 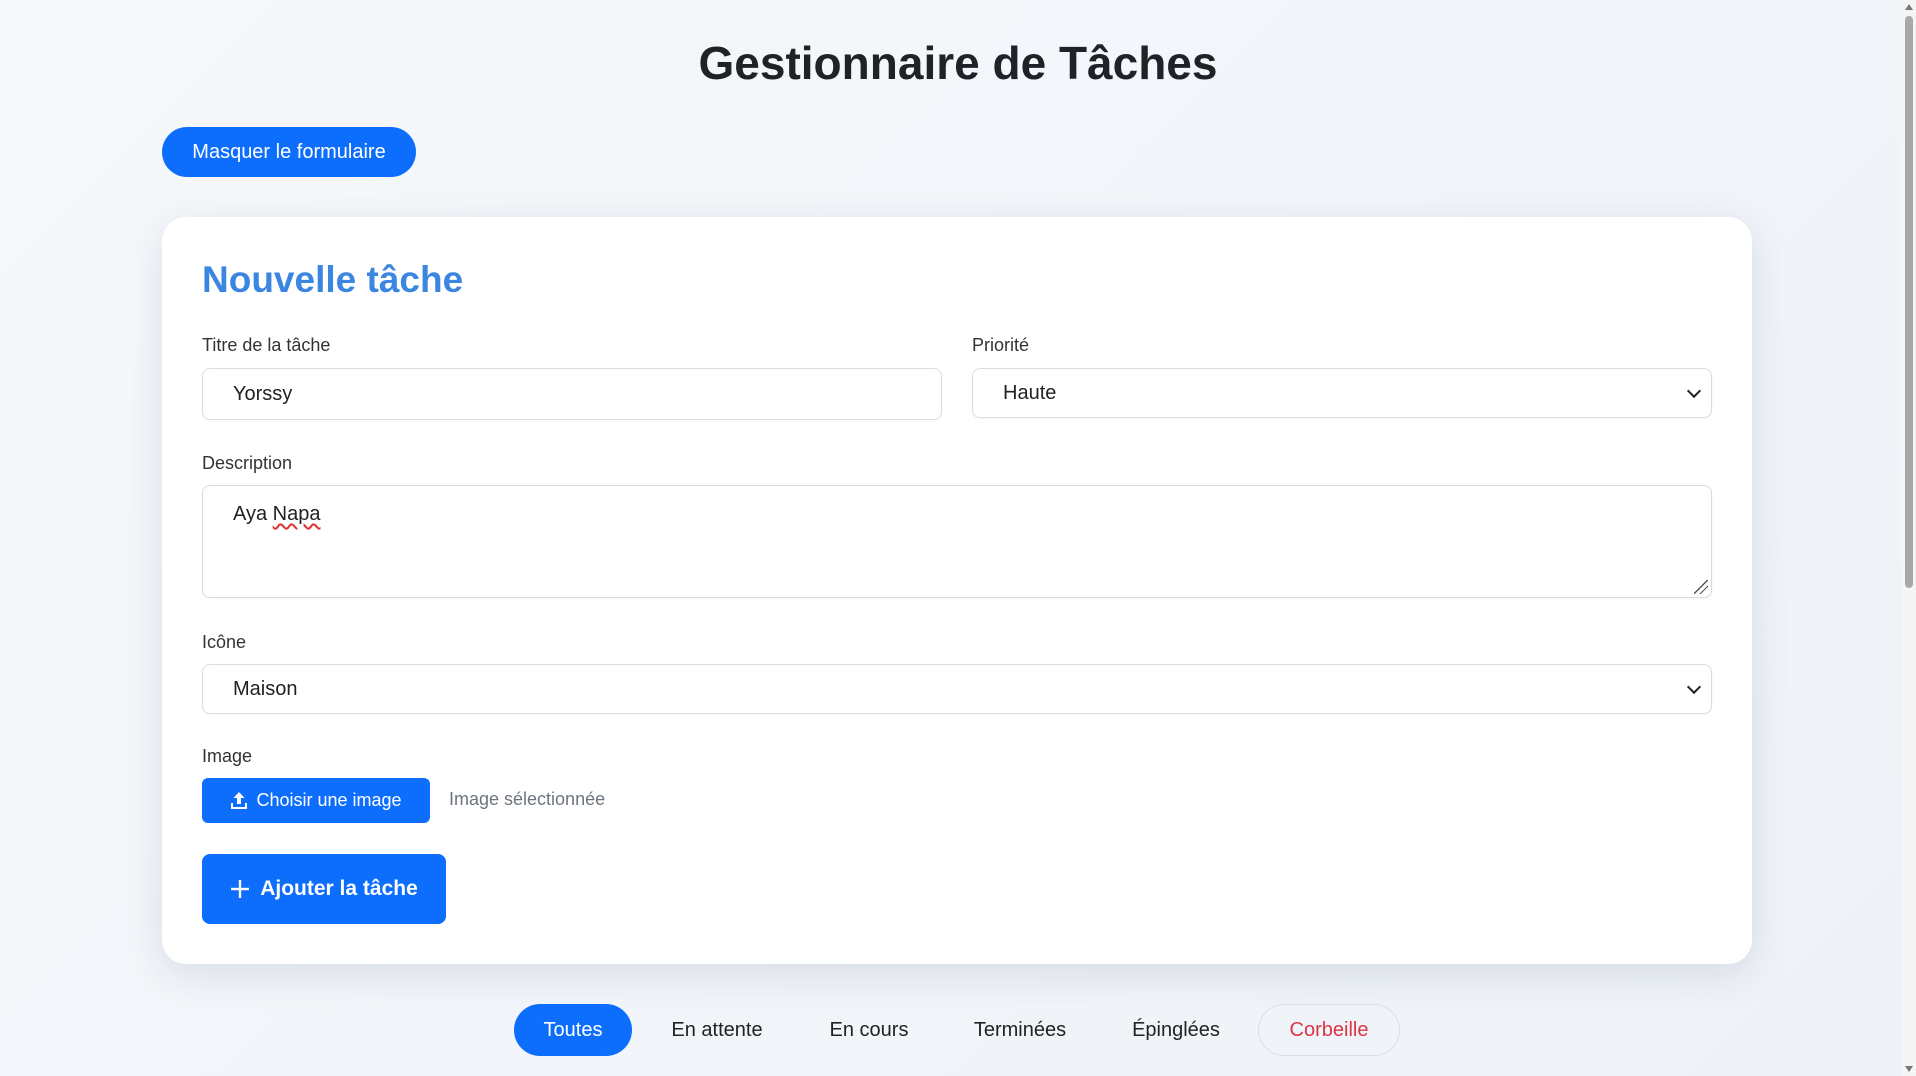 I want to click on upload-icon, so click(x=239, y=801).